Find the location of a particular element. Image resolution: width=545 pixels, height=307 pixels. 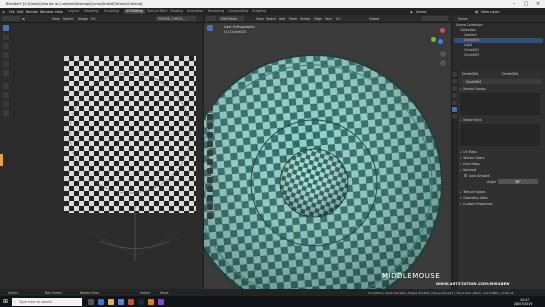

vp-tool-cursor-icon is located at coordinates (210, 37).